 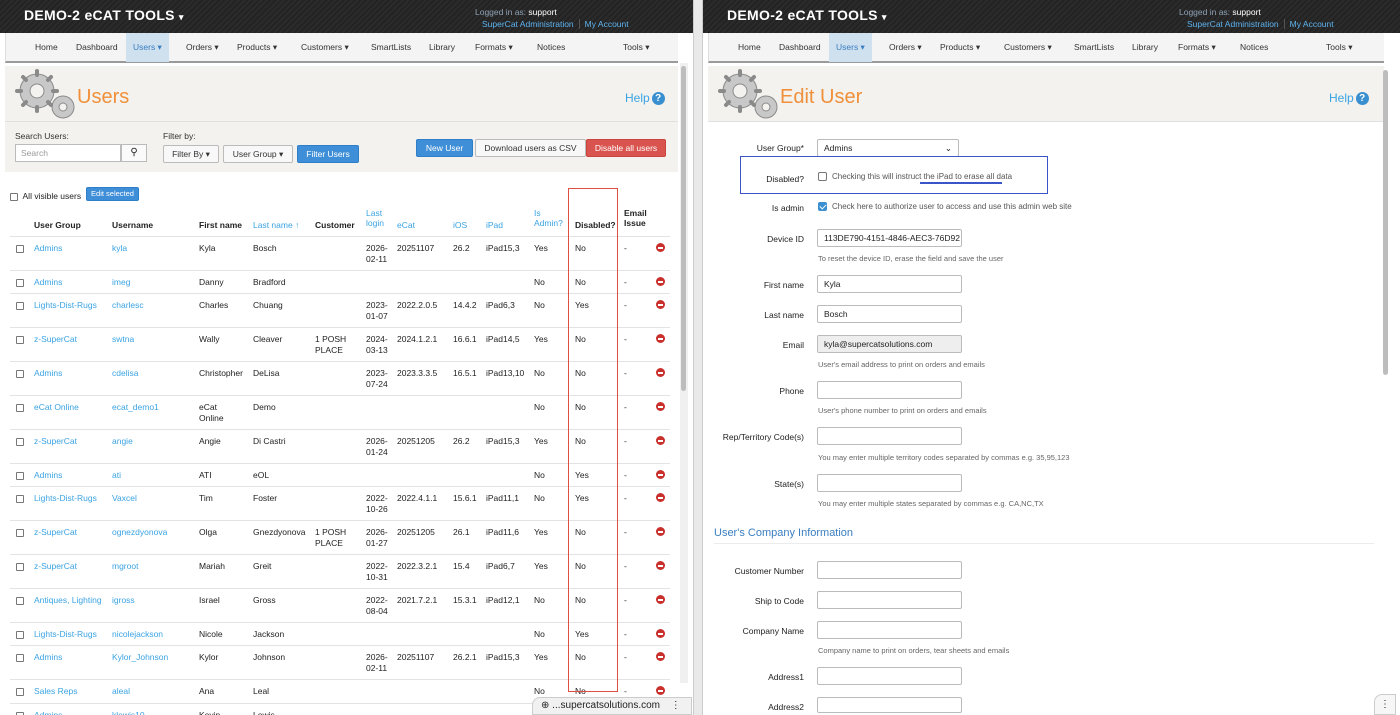 I want to click on cell-username: klewis10, so click(x=128, y=712).